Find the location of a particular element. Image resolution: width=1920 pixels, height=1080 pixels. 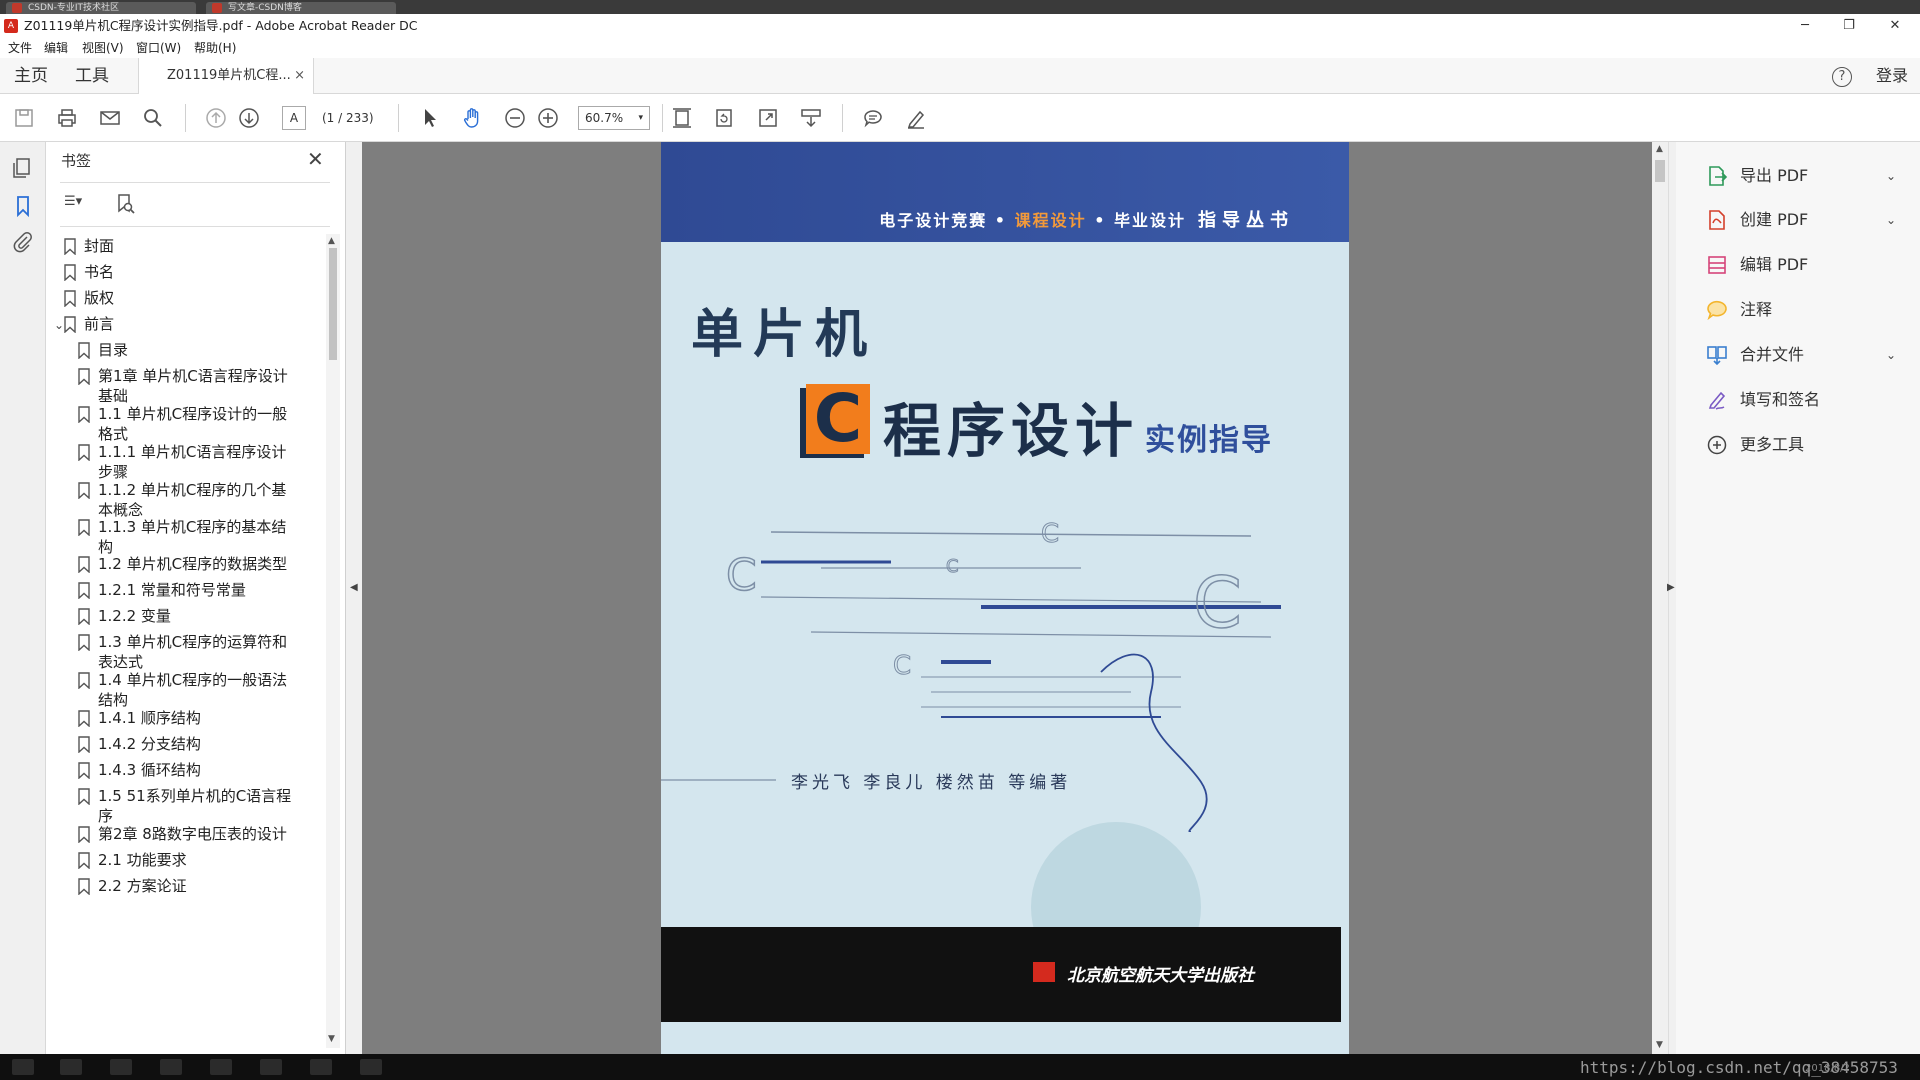

highlight-pen-icon is located at coordinates (916, 118).